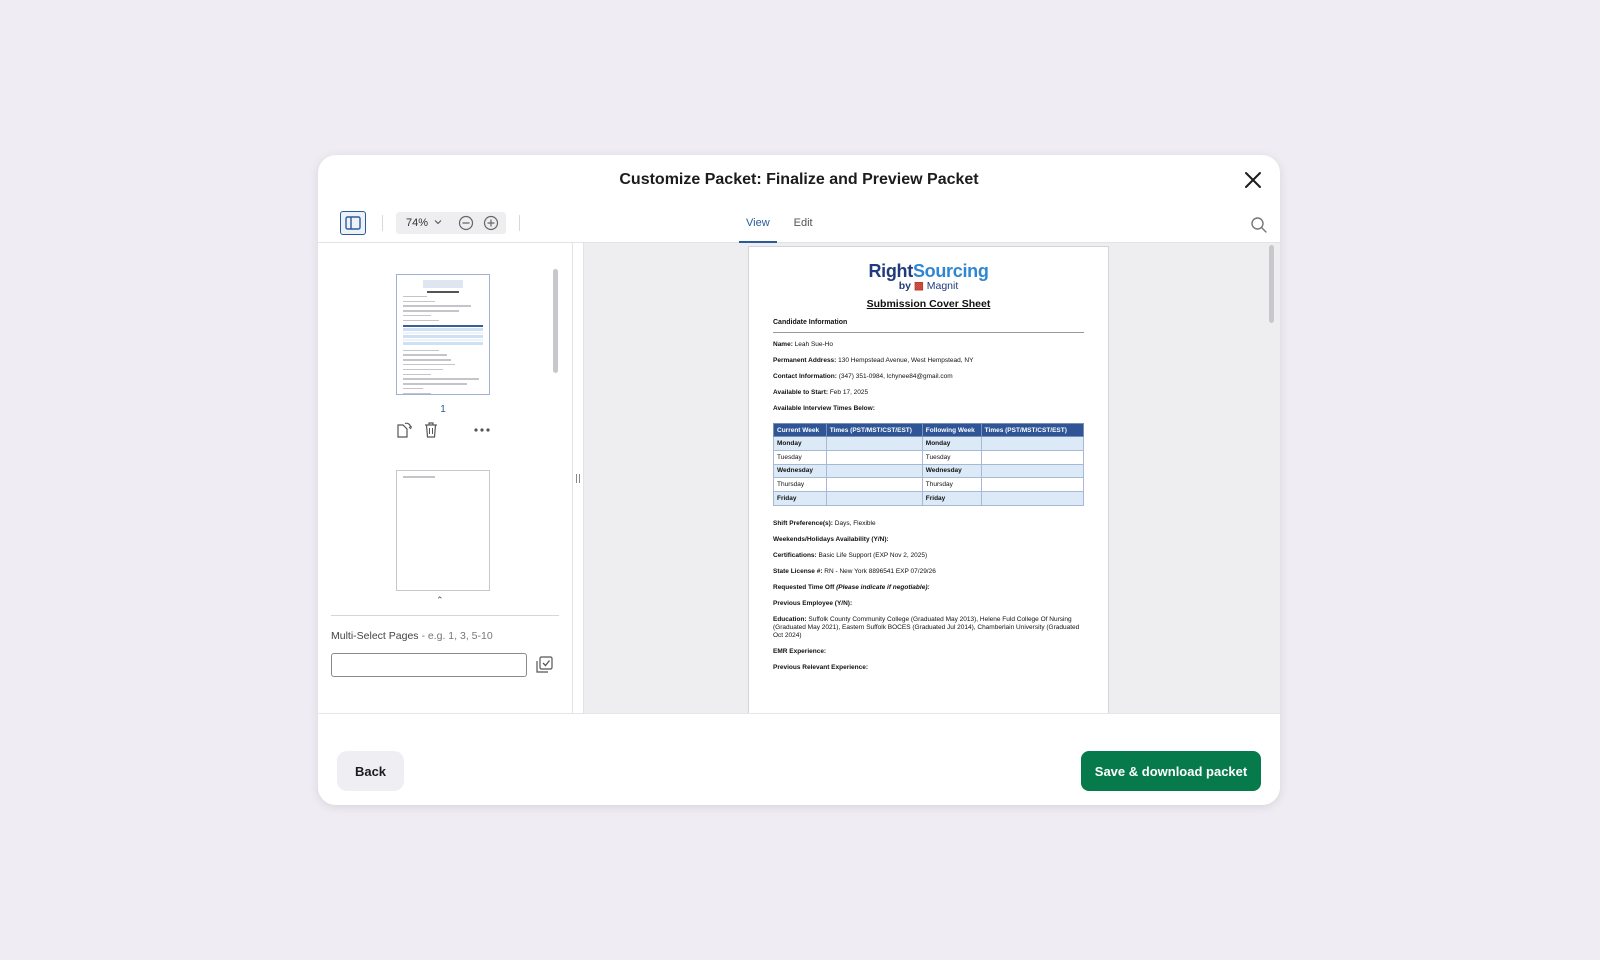 The width and height of the screenshot is (1600, 960). Describe the element at coordinates (1271, 284) in the screenshot. I see `preview-scrollbar` at that location.